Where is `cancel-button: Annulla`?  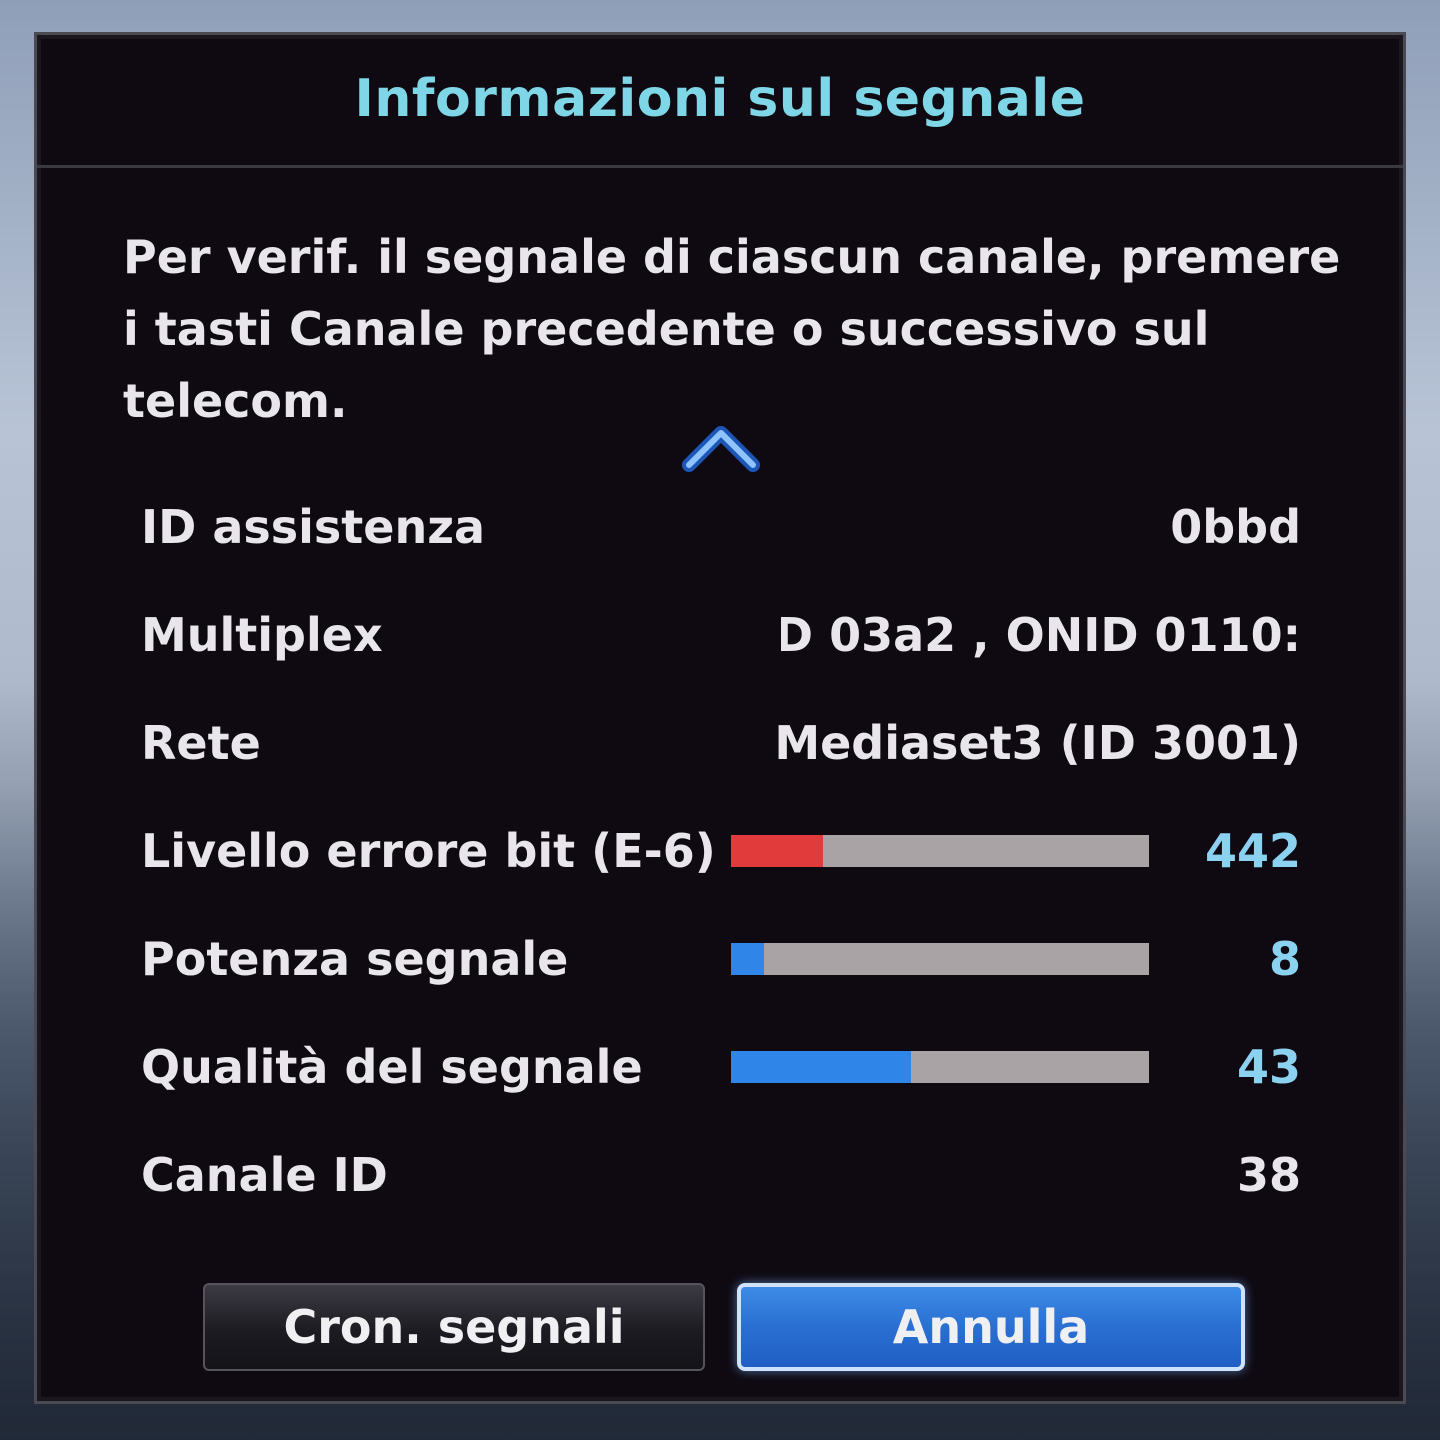
cancel-button: Annulla is located at coordinates (991, 1327).